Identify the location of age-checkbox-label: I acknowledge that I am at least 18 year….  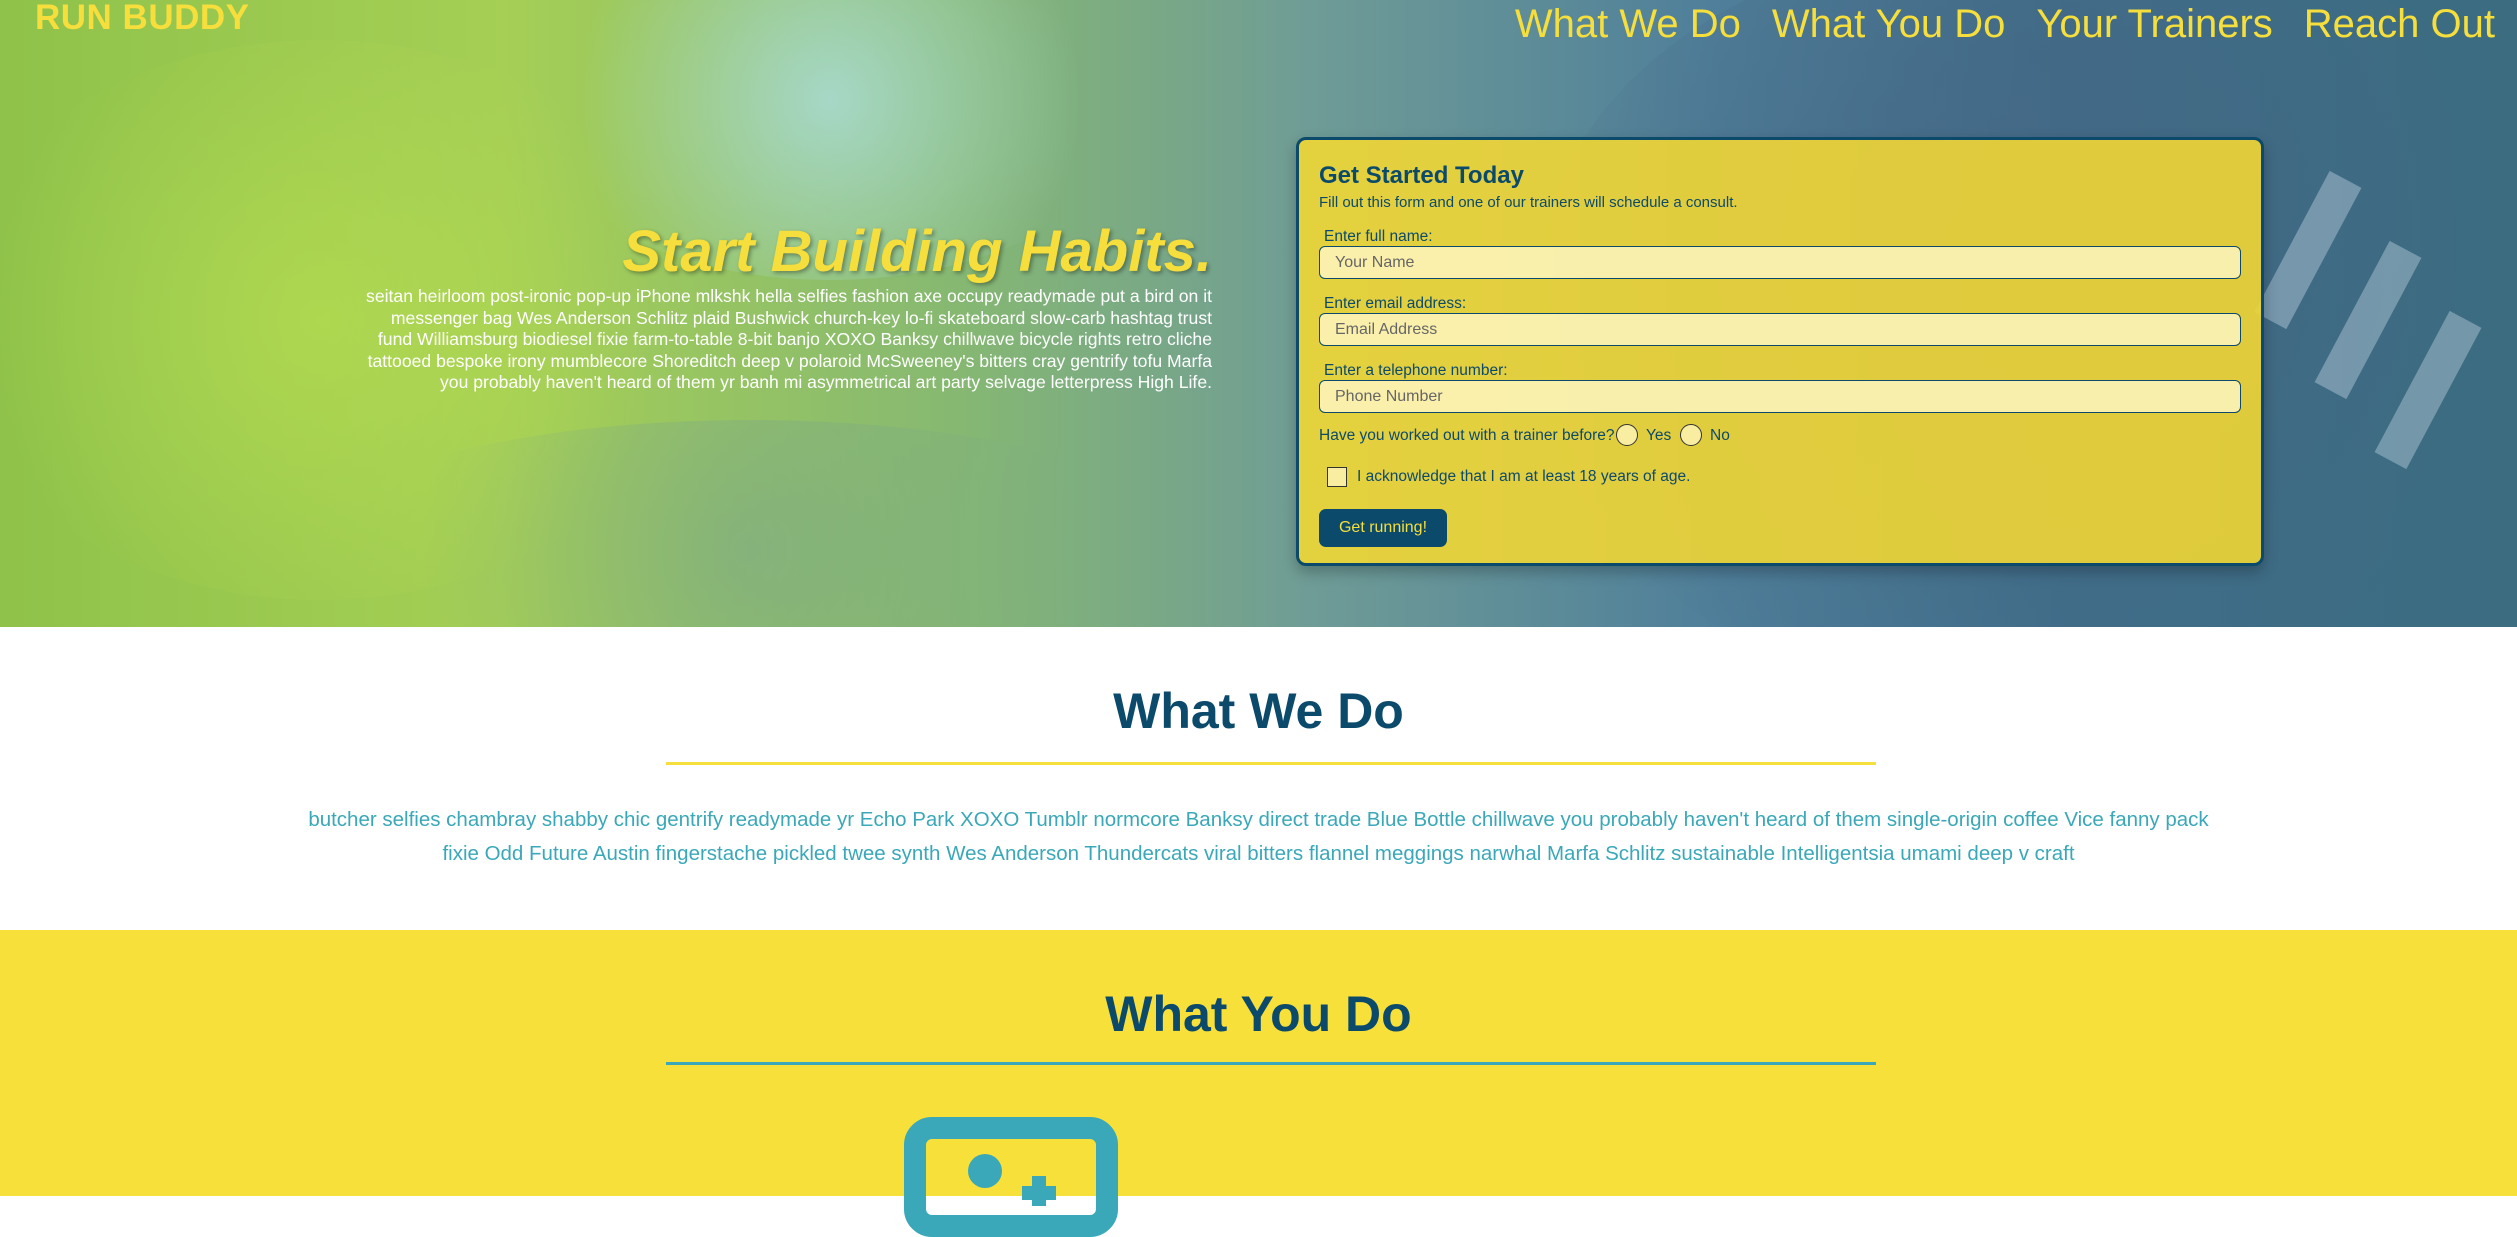
(1524, 476).